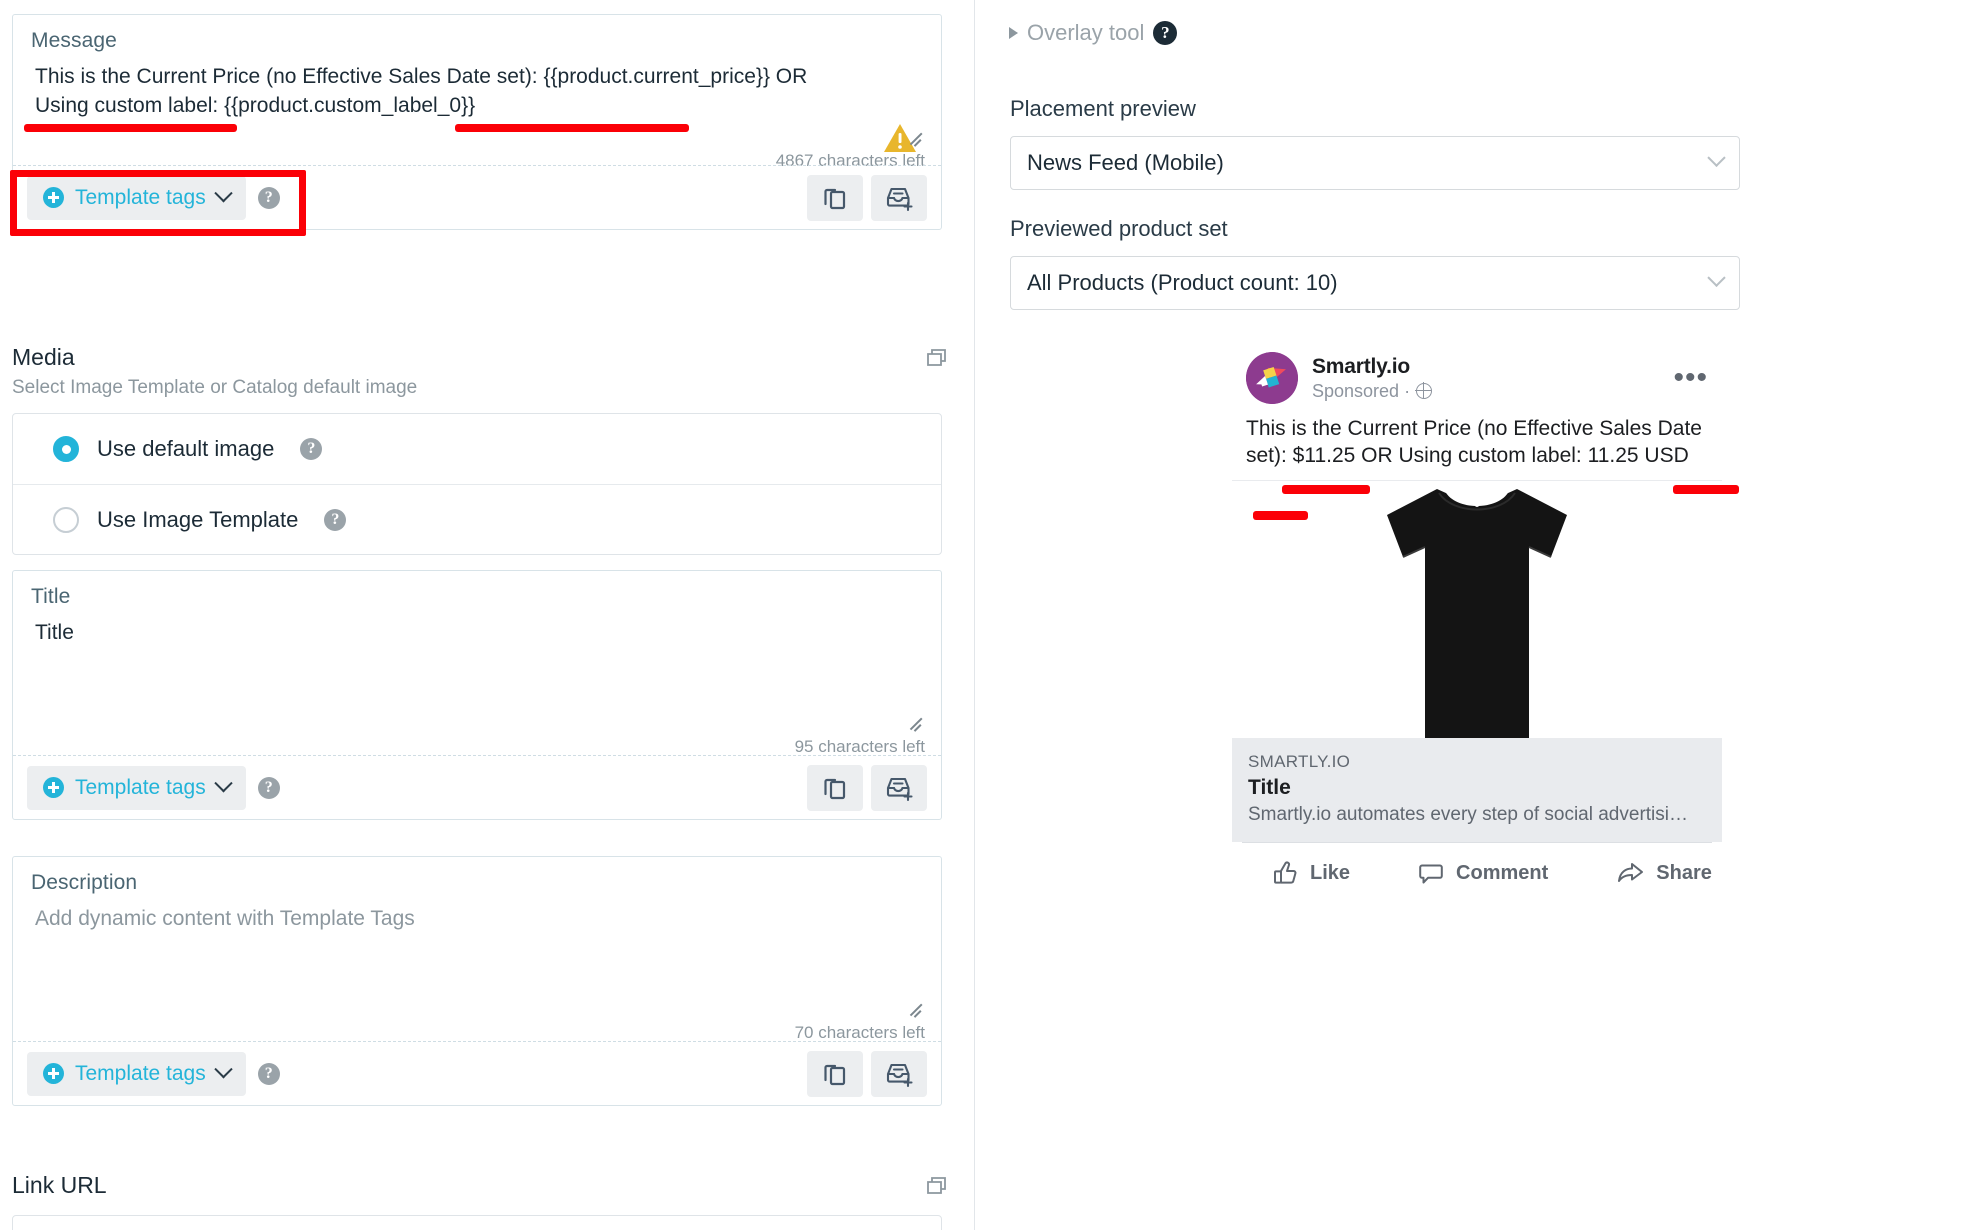 The image size is (1974, 1230). What do you see at coordinates (1119, 228) in the screenshot?
I see `previewed-product-set-label: Previewed product set` at bounding box center [1119, 228].